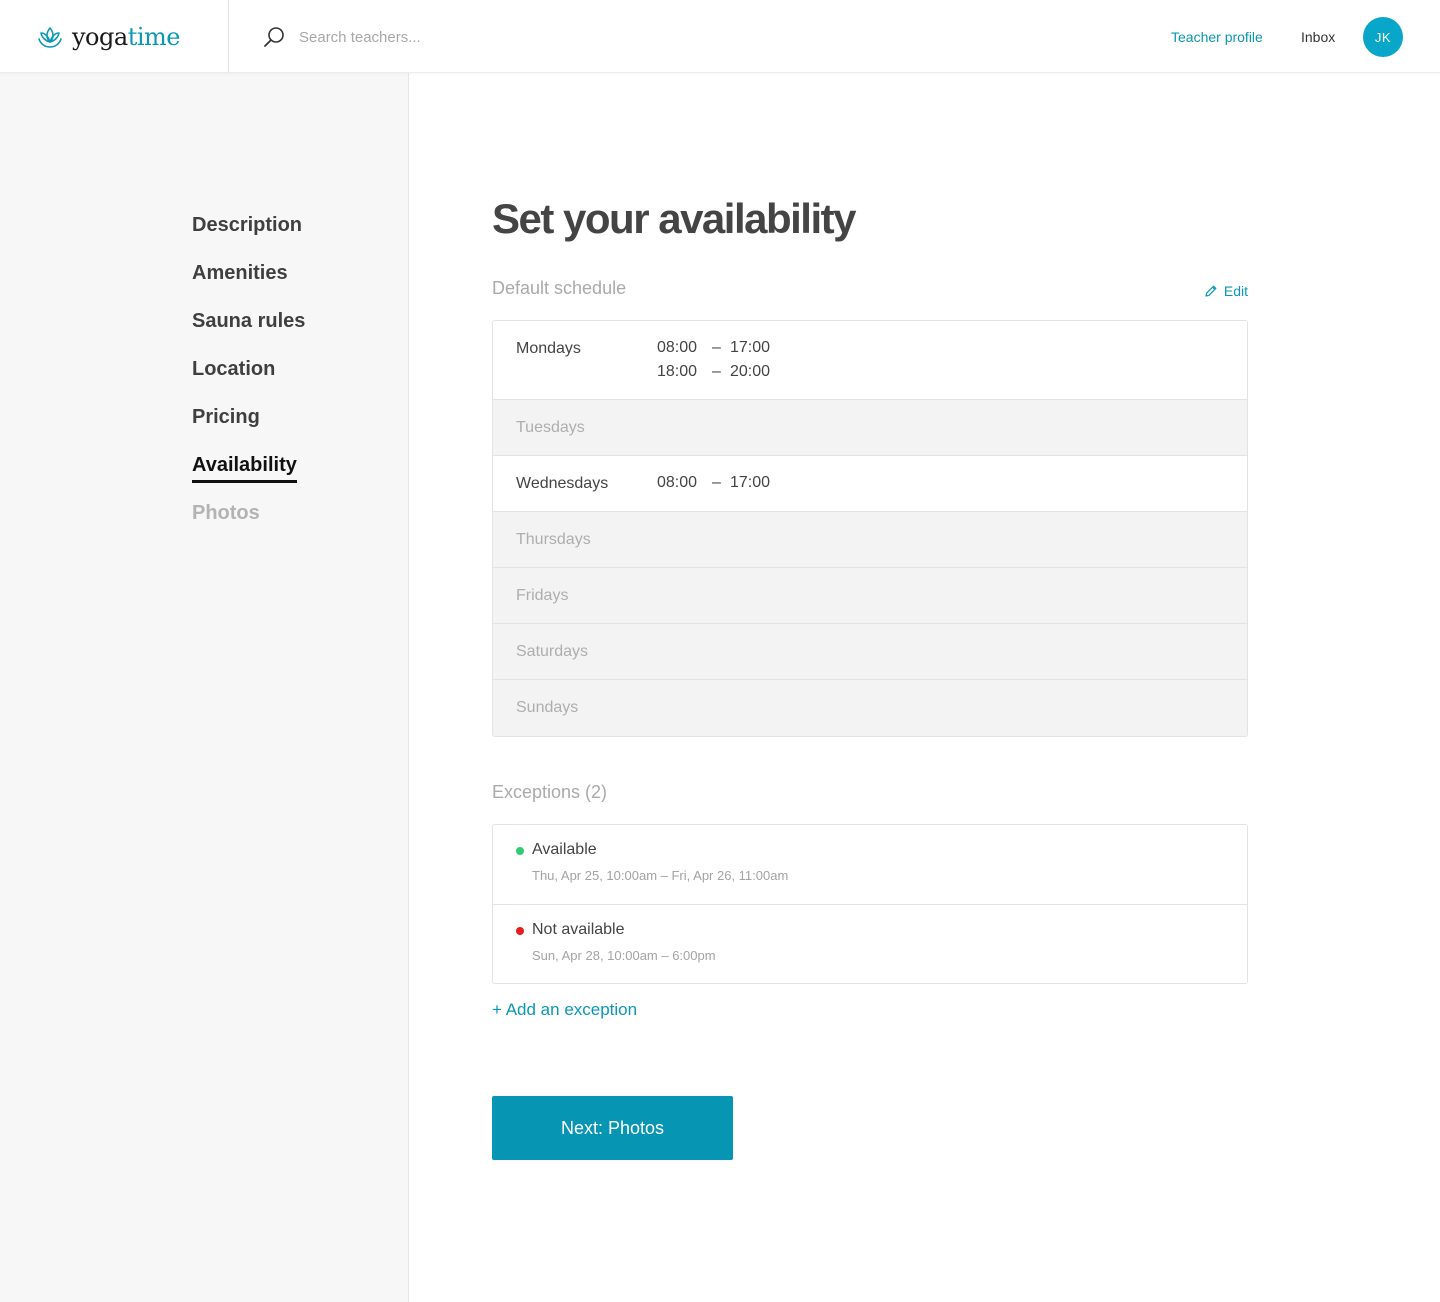 The width and height of the screenshot is (1440, 1302). What do you see at coordinates (720, 36) in the screenshot?
I see `top-bar: yogatime Teacher profile Inbox JK` at bounding box center [720, 36].